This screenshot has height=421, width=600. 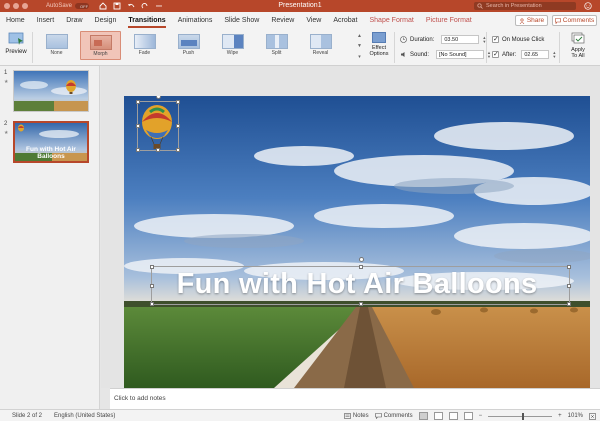 What do you see at coordinates (46, 142) in the screenshot?
I see `slide-thumbnail-2: 2 ★ Fun with Hot Air Balloons` at bounding box center [46, 142].